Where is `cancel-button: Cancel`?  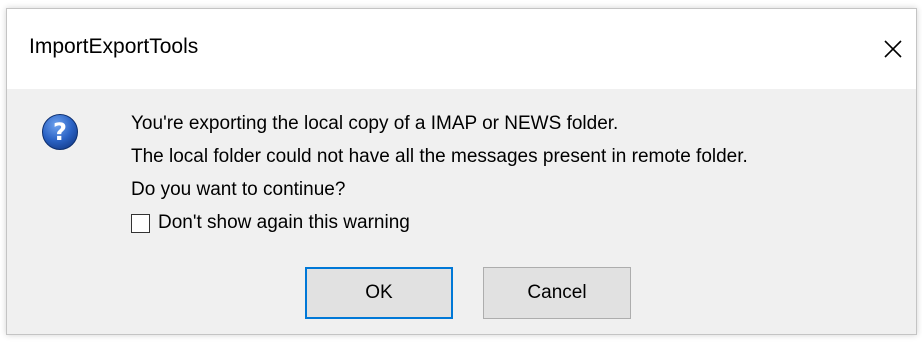
cancel-button: Cancel is located at coordinates (557, 293).